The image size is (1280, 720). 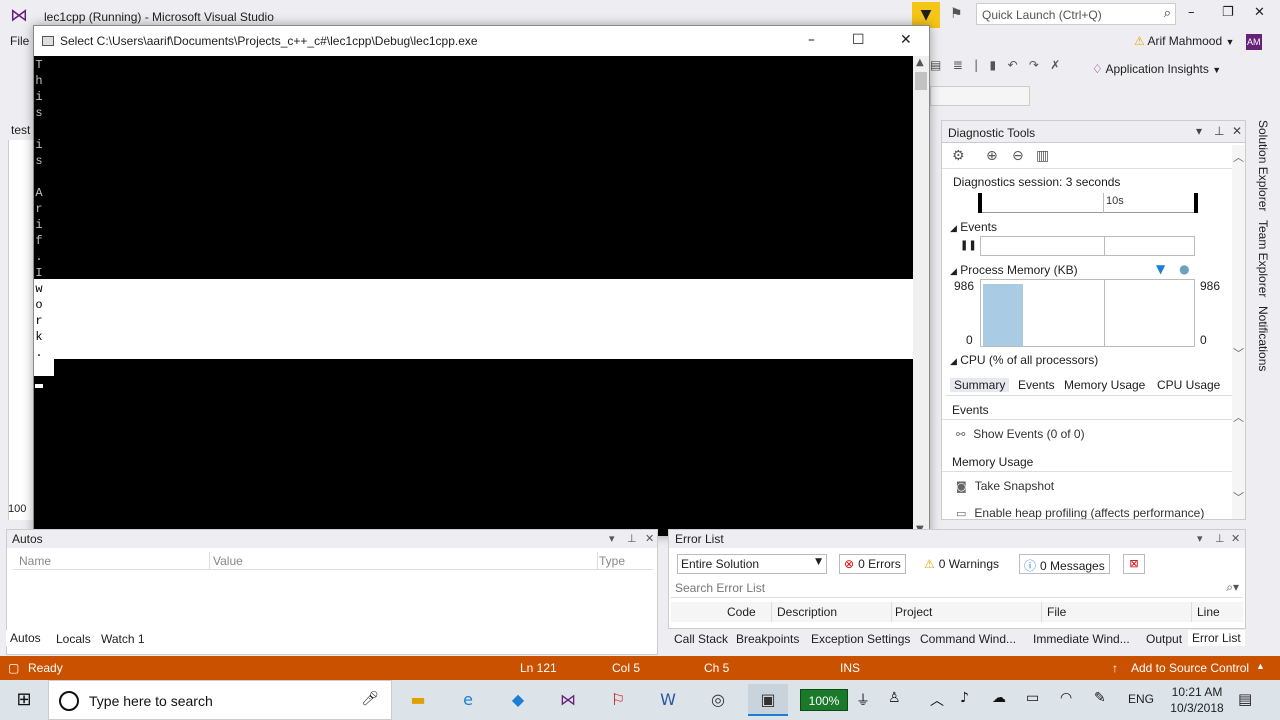 I want to click on user-account: ⚠ Arif Mahmood ▼ AM, so click(x=1198, y=42).